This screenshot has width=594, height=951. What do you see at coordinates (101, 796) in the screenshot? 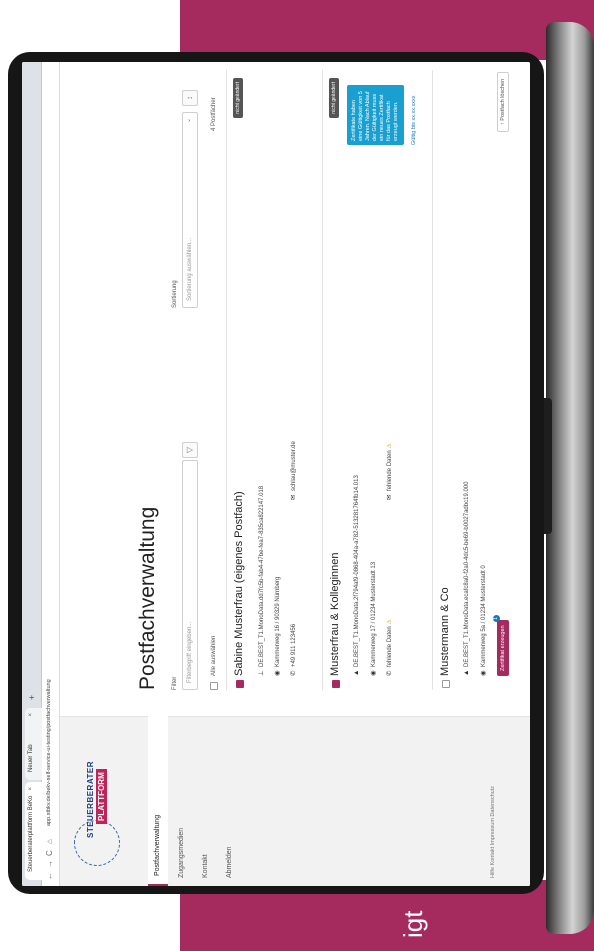
I see `logo-text: PLATTFORM` at bounding box center [101, 796].